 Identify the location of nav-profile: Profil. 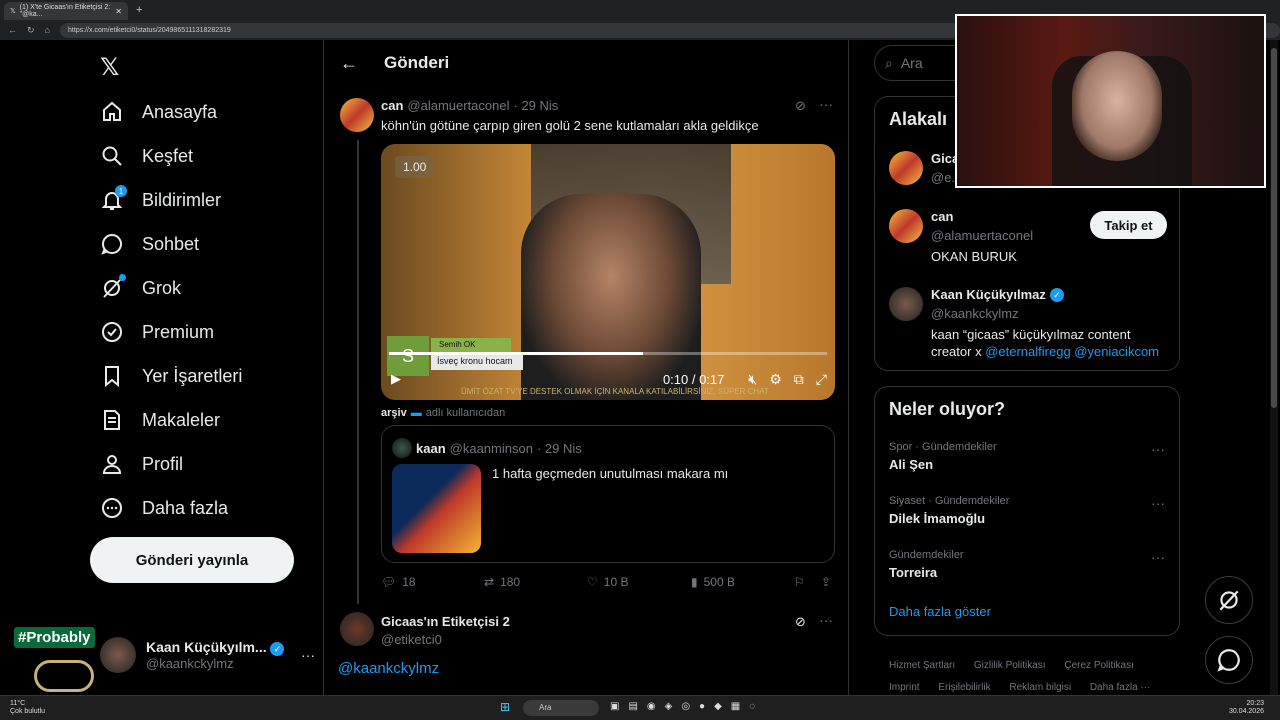
(141, 464).